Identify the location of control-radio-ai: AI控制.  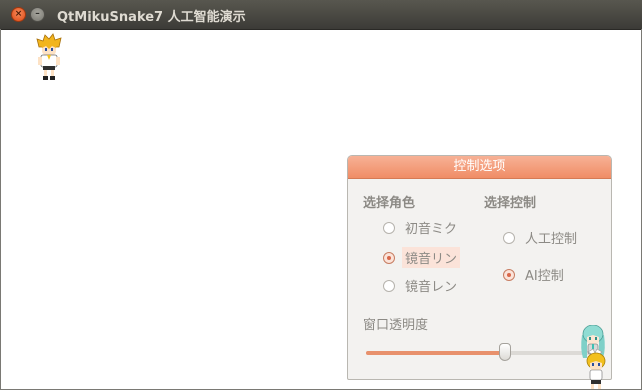
(533, 274).